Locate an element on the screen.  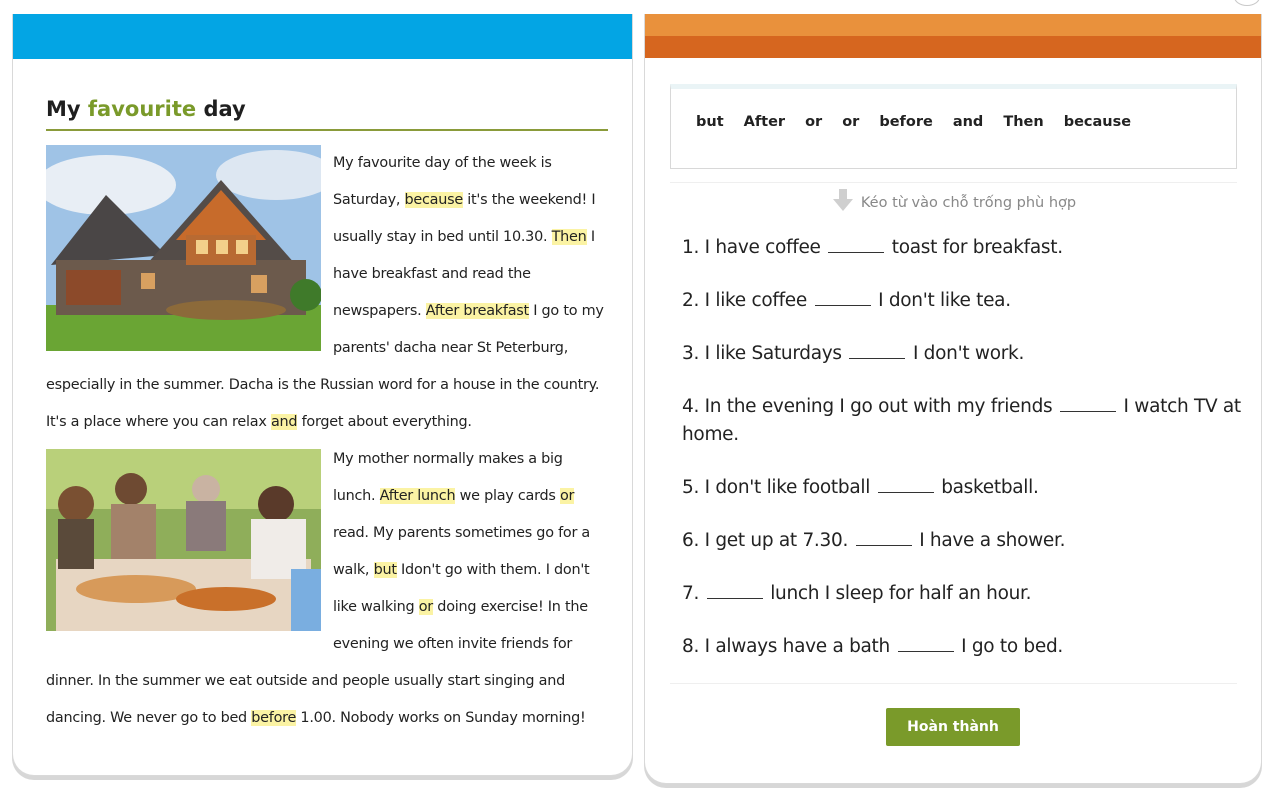
question-item: 3. I like Saturdays I don't work. is located at coordinates (962, 354).